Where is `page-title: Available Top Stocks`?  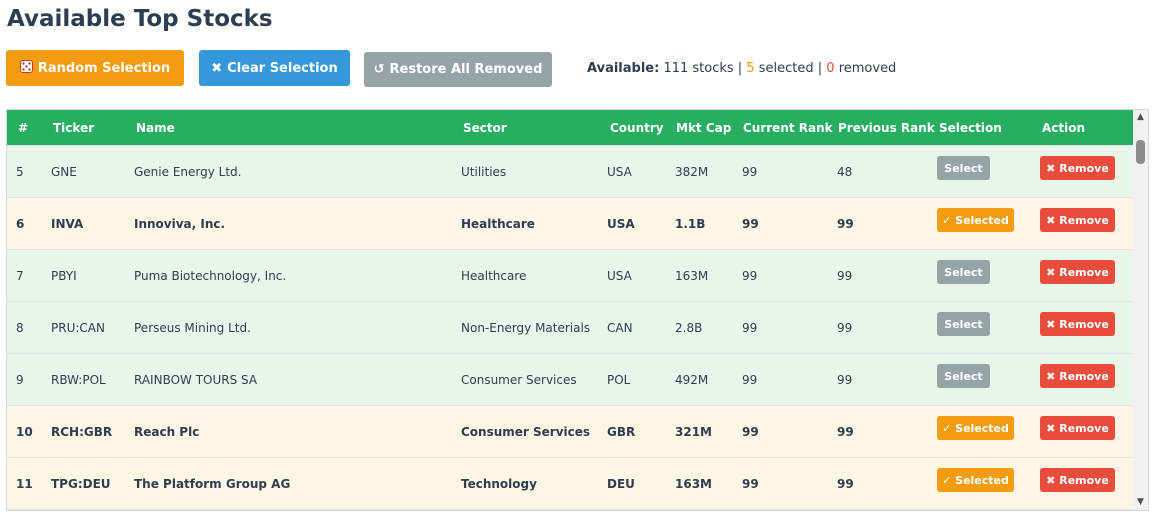 page-title: Available Top Stocks is located at coordinates (140, 19).